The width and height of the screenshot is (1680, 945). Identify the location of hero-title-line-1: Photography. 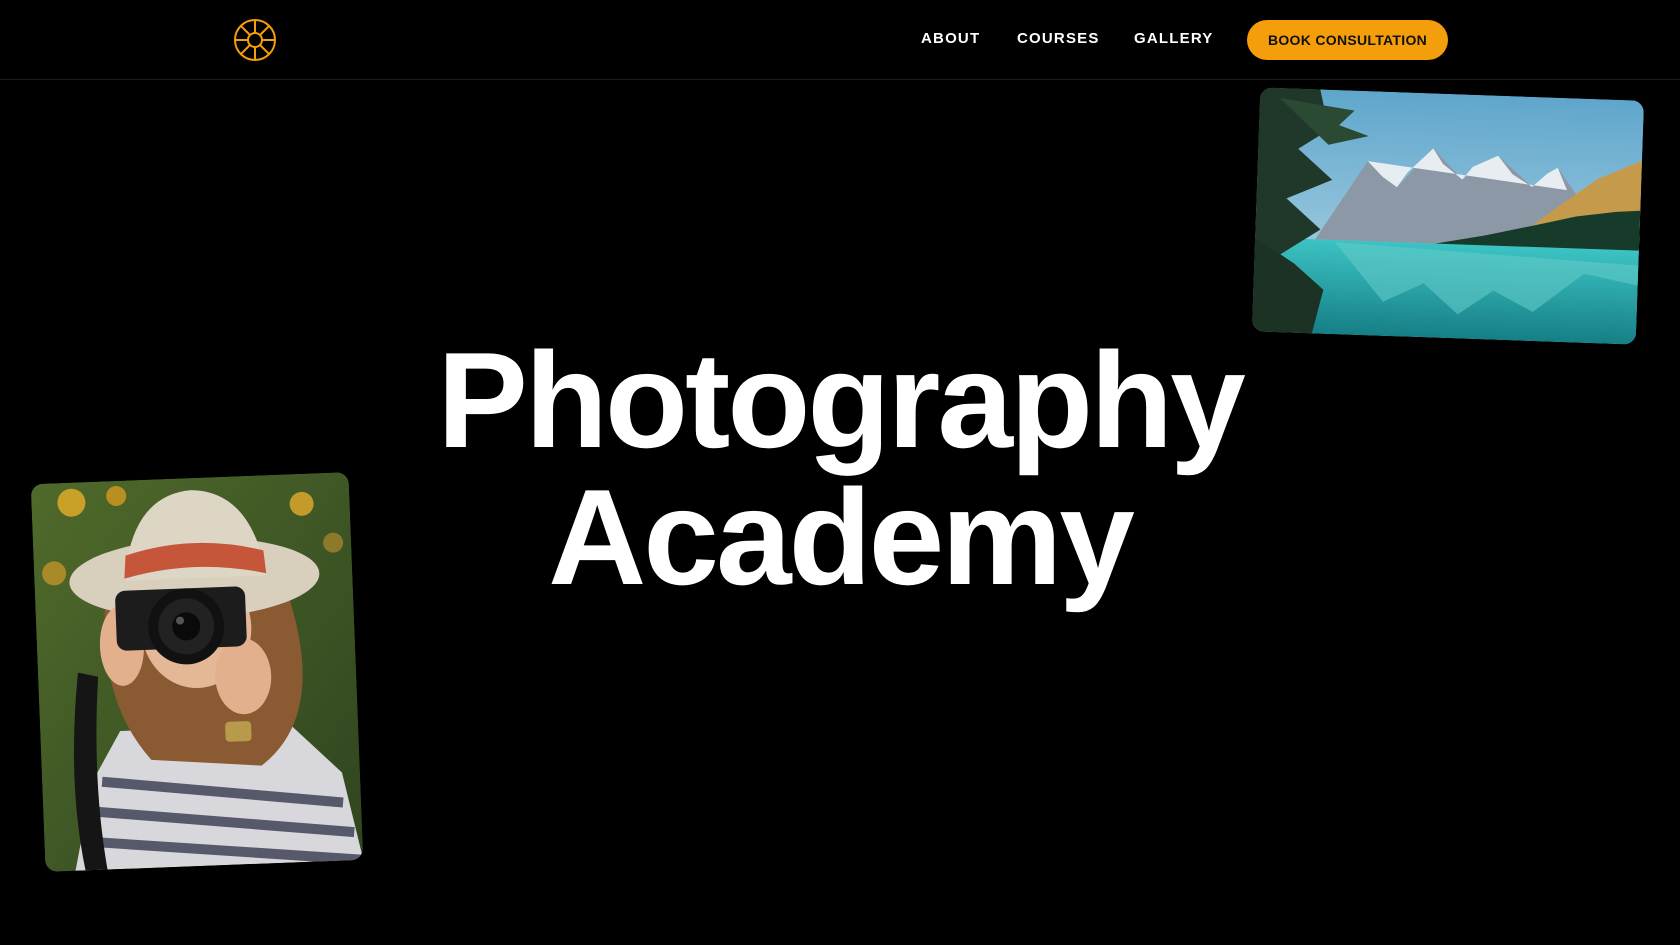
(841, 400).